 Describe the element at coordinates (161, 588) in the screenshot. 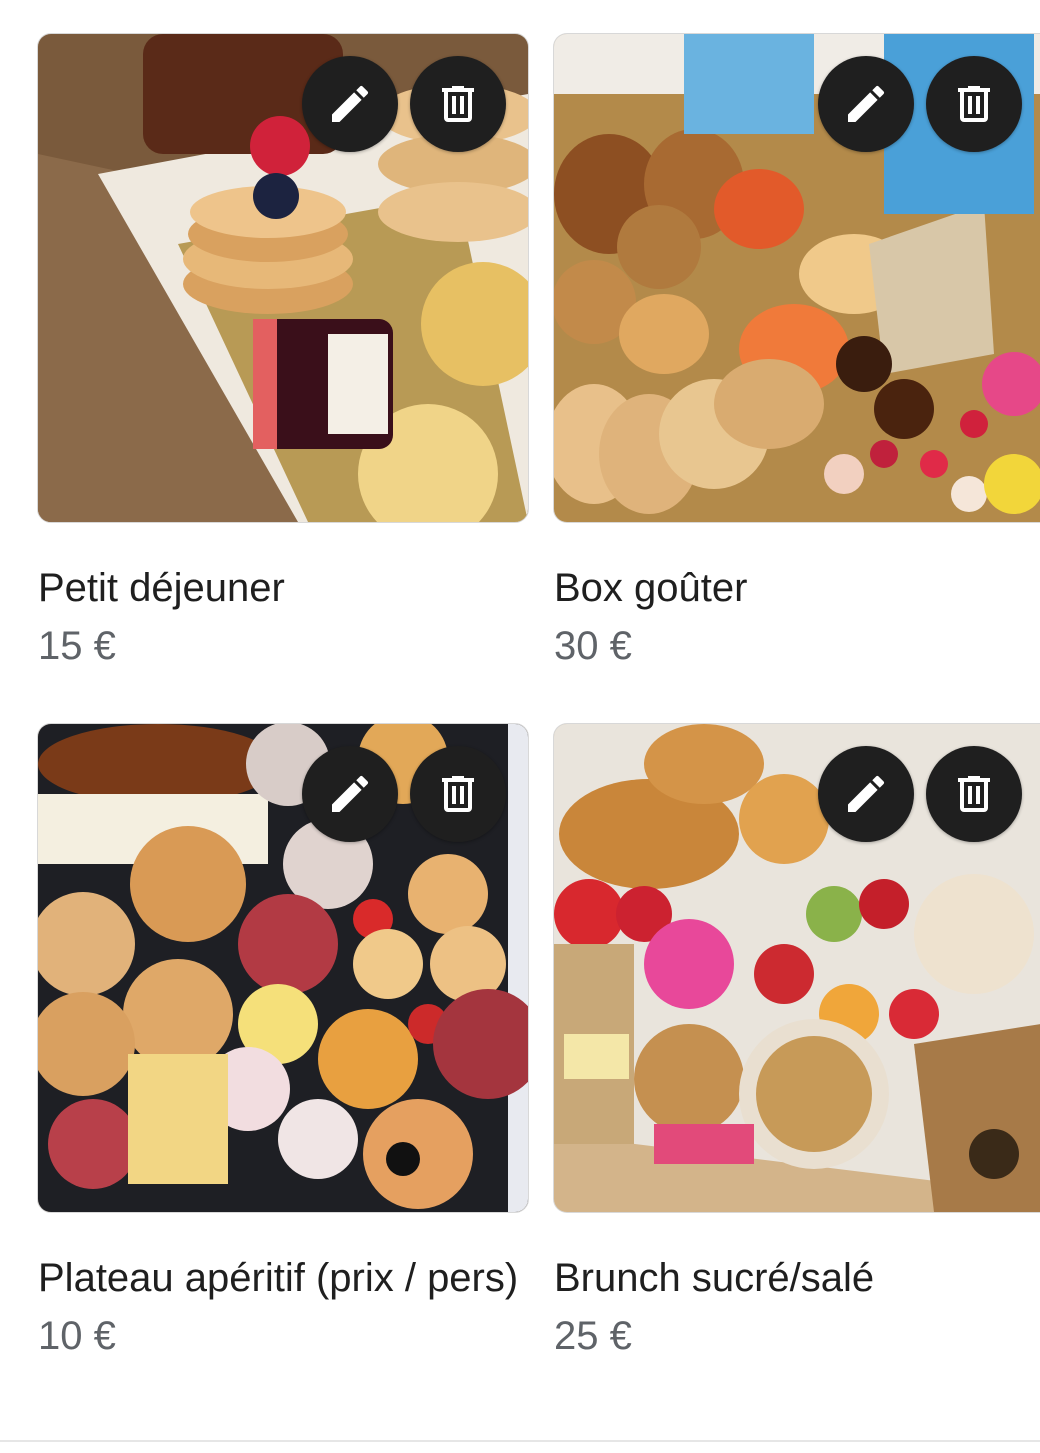

I see `product-title: Petit déjeuner` at that location.